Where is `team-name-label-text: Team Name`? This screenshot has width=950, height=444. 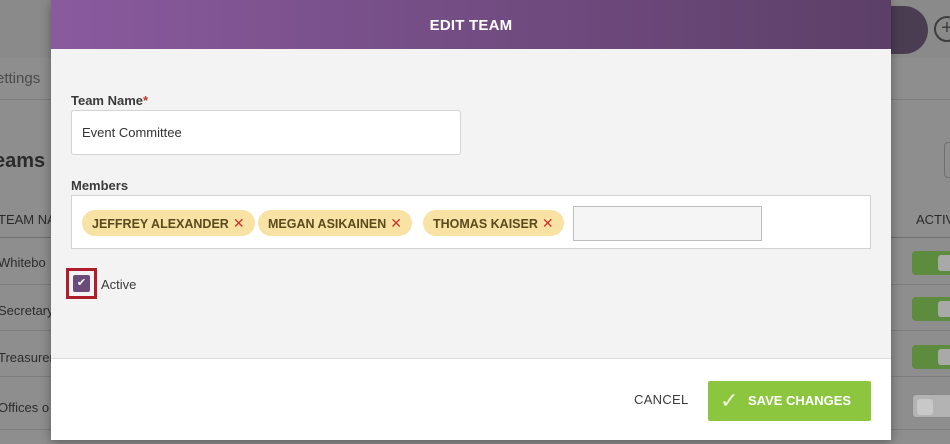 team-name-label-text: Team Name is located at coordinates (107, 100).